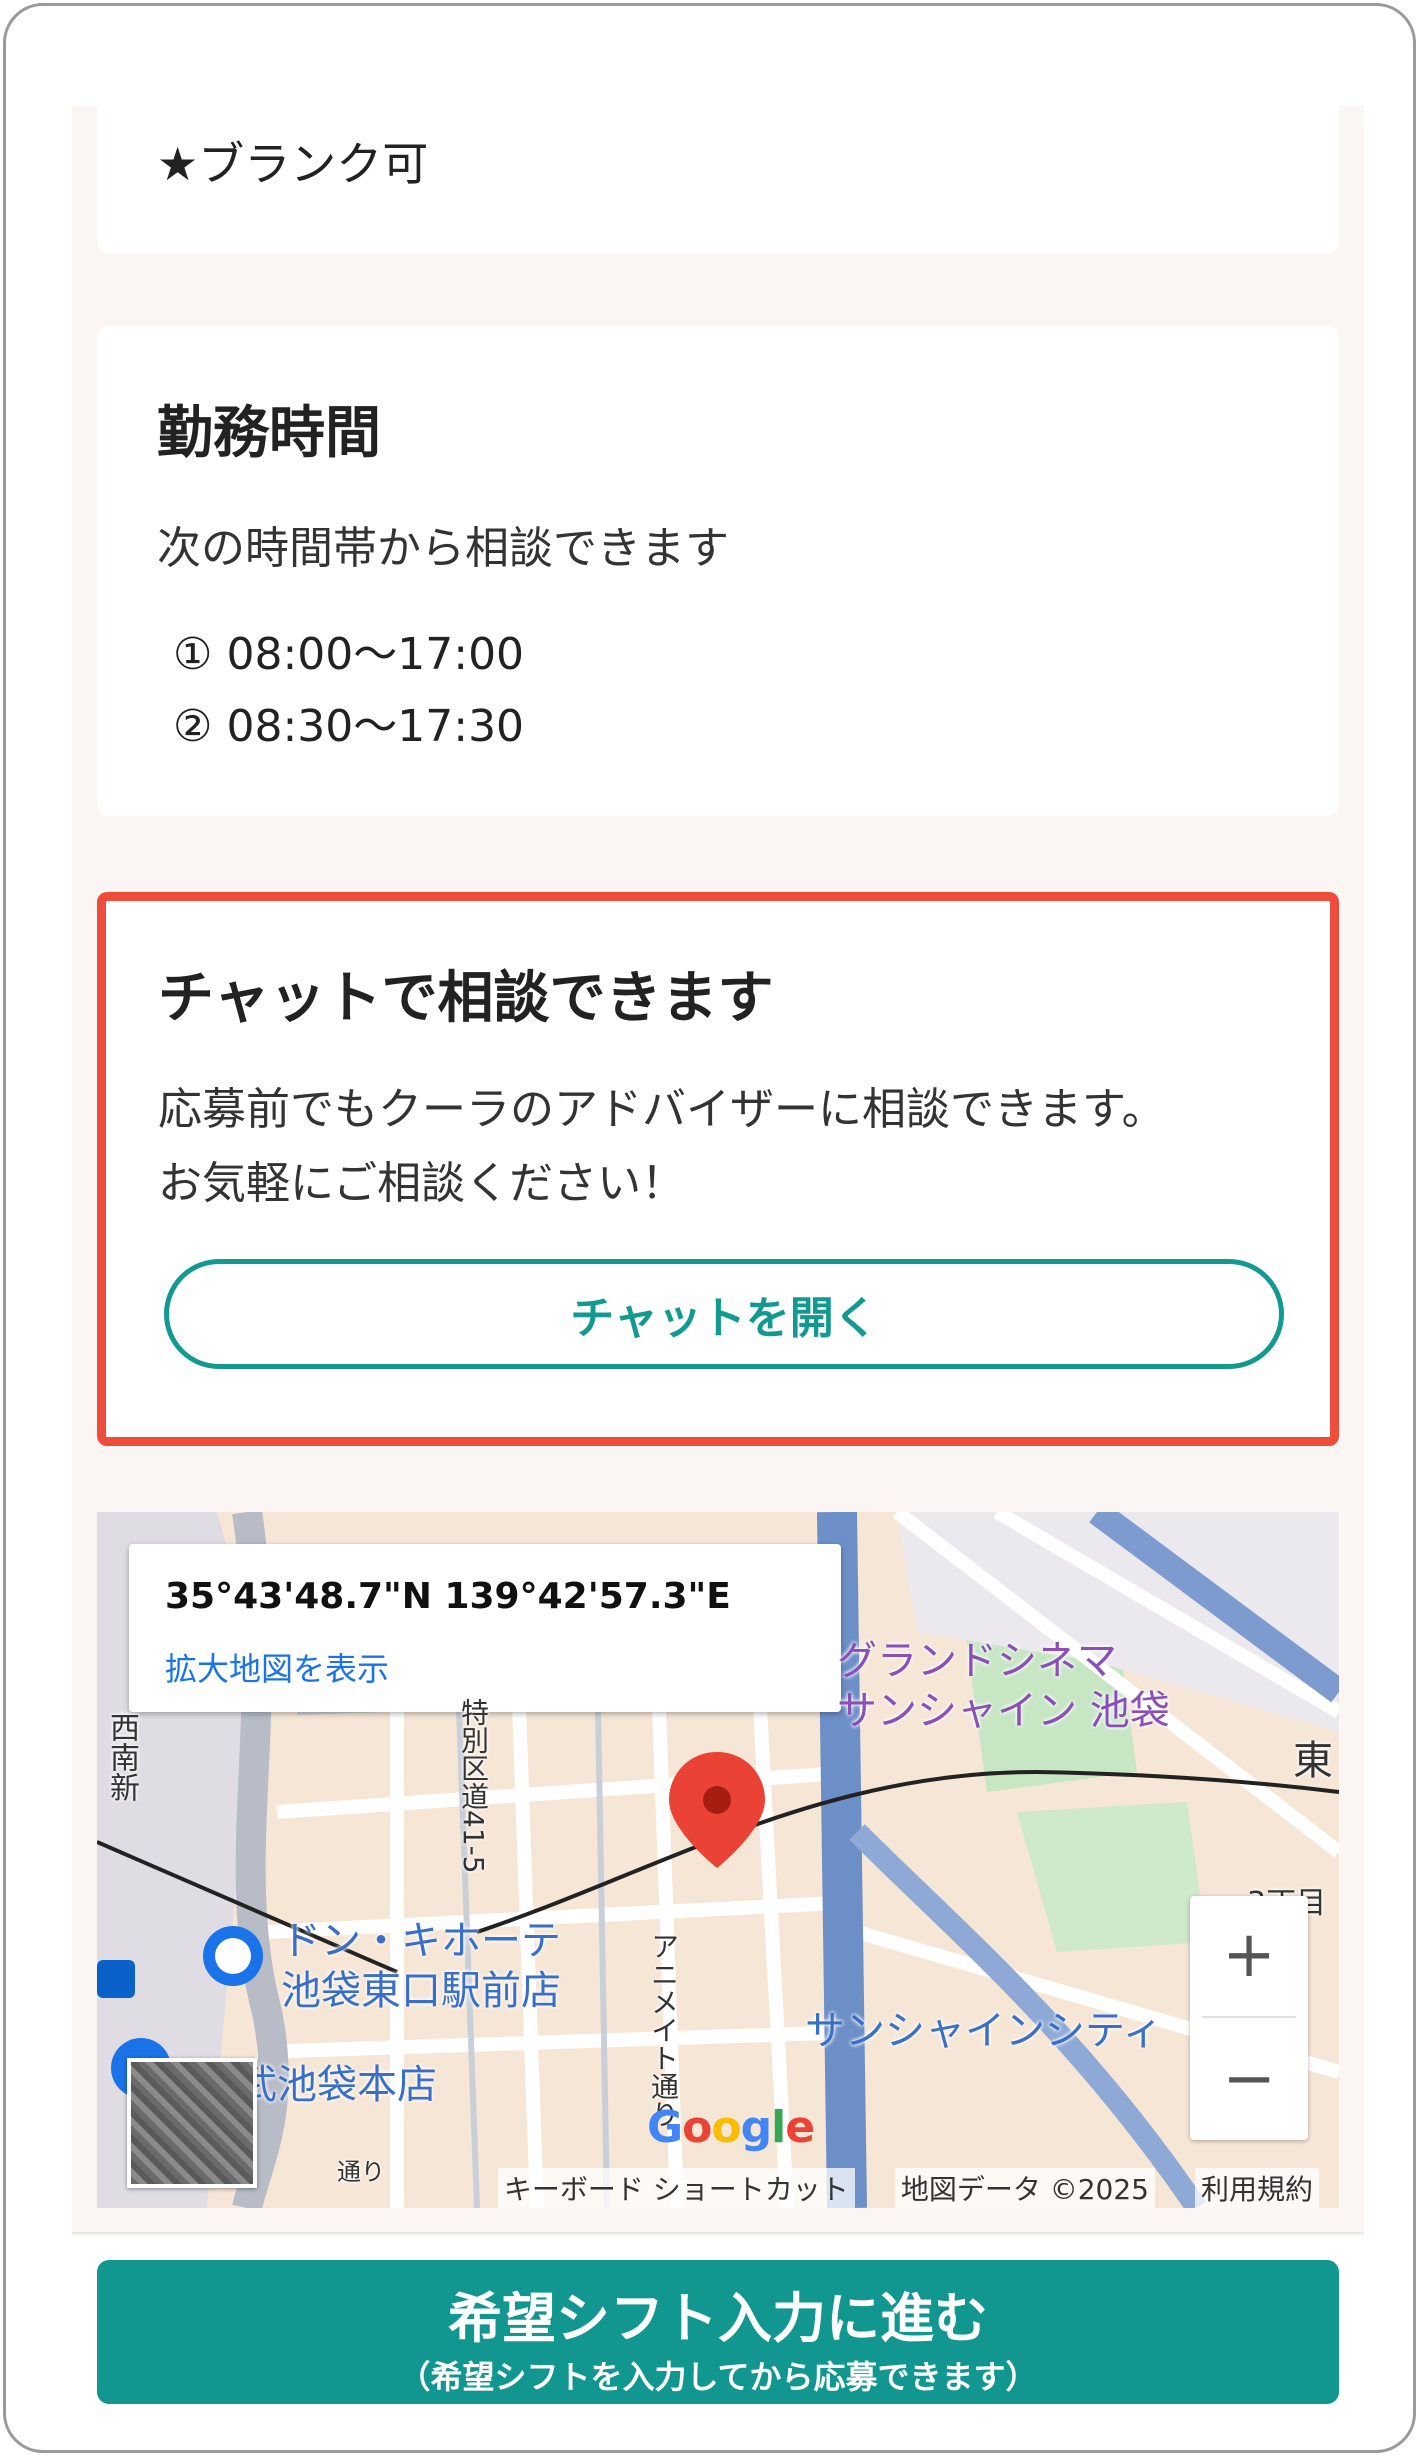 The width and height of the screenshot is (1423, 2460). Describe the element at coordinates (193, 726) in the screenshot. I see `slot-number-2: ②` at that location.